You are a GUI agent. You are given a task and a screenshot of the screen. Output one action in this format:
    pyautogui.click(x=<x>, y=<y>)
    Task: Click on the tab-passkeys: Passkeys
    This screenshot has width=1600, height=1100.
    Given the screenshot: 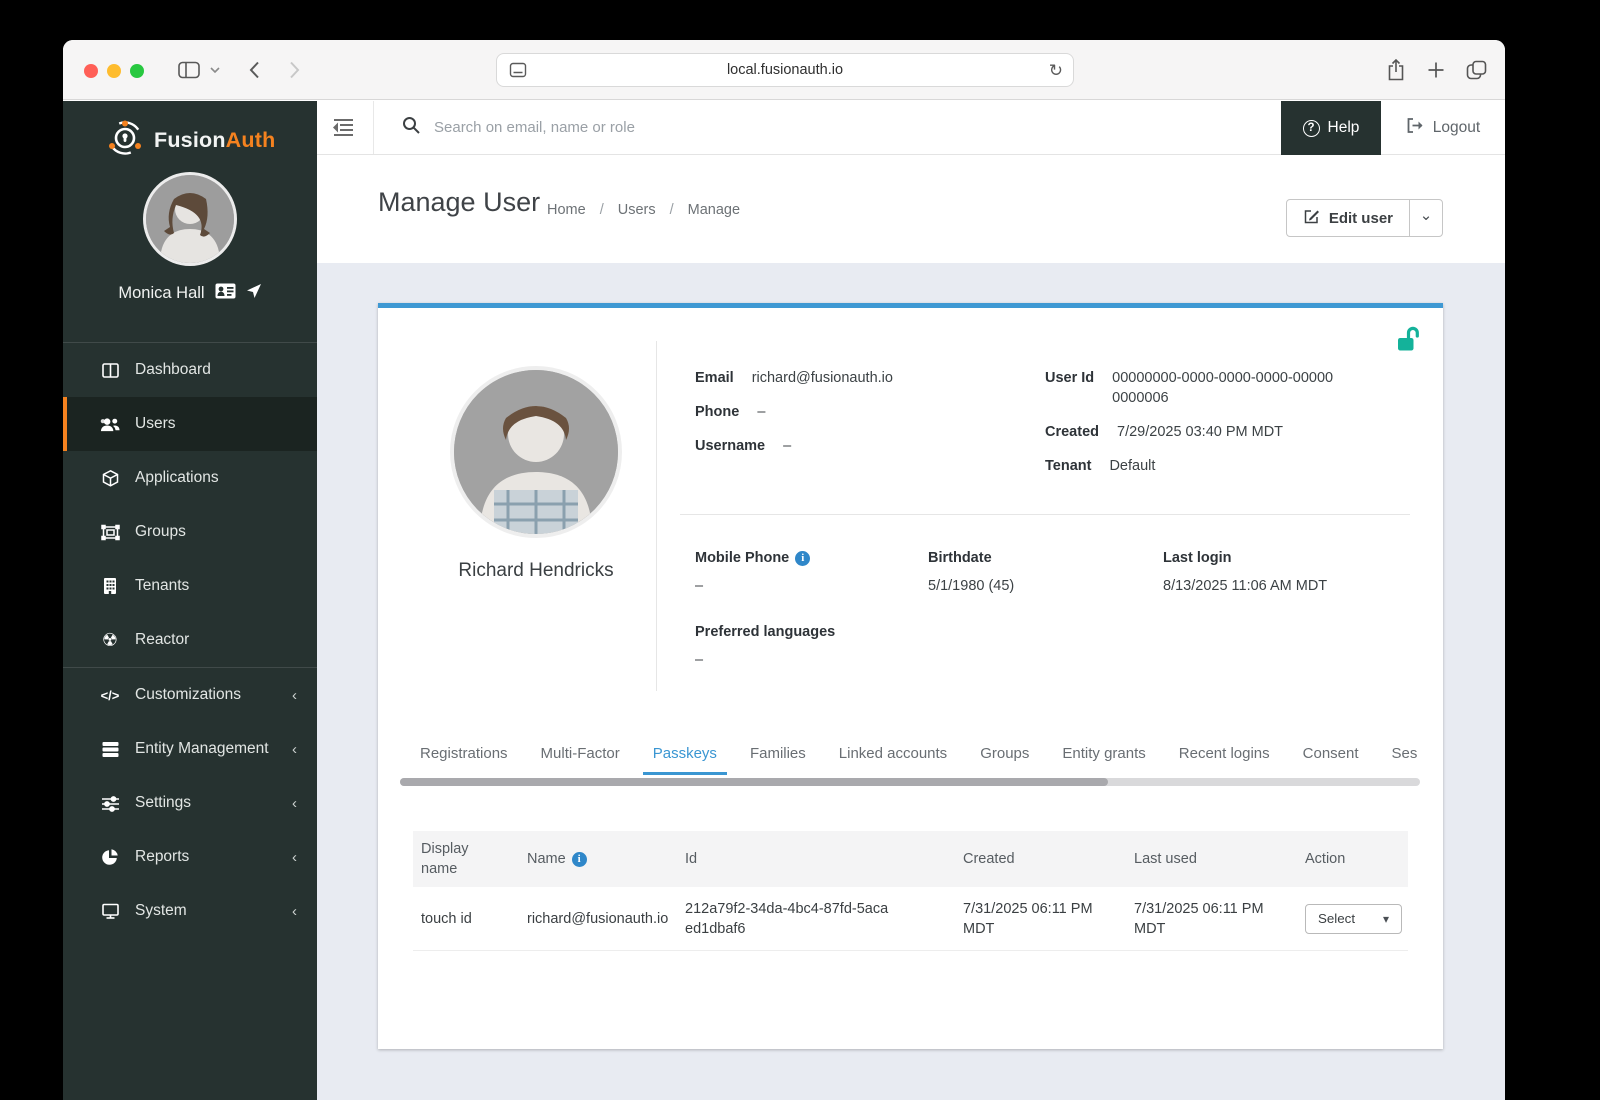 What is the action you would take?
    pyautogui.click(x=684, y=760)
    